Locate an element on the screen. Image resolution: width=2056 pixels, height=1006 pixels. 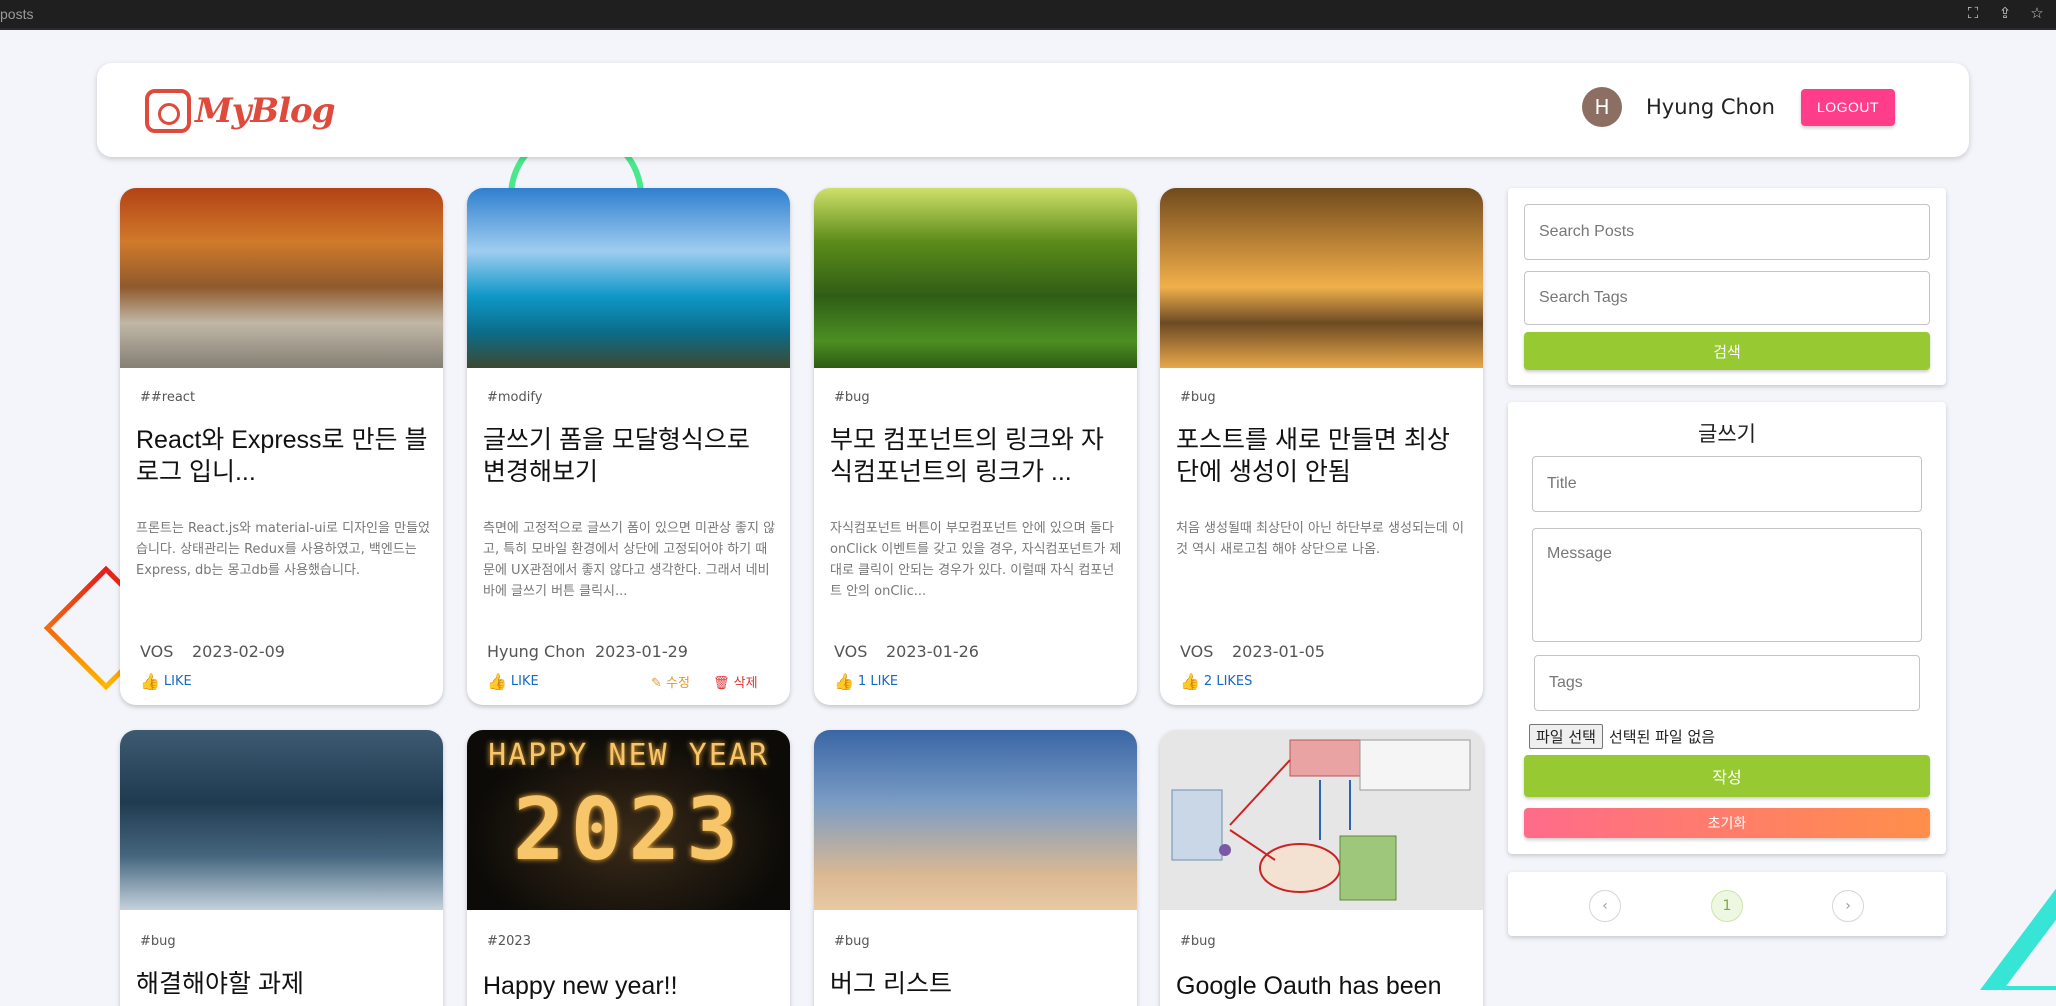
search-panel: 검색 is located at coordinates (1727, 286).